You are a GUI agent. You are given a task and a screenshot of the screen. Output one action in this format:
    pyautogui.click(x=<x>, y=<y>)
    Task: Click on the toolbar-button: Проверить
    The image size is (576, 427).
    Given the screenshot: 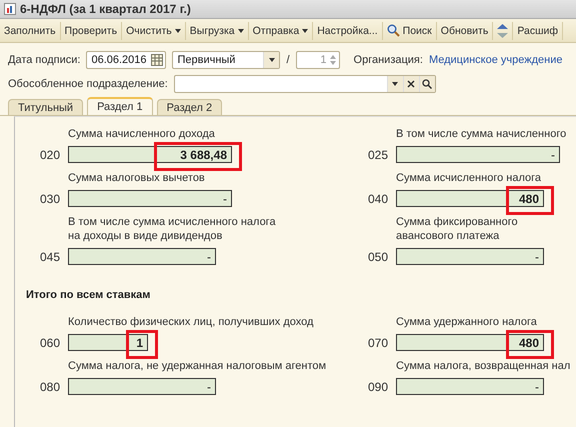 What is the action you would take?
    pyautogui.click(x=91, y=31)
    